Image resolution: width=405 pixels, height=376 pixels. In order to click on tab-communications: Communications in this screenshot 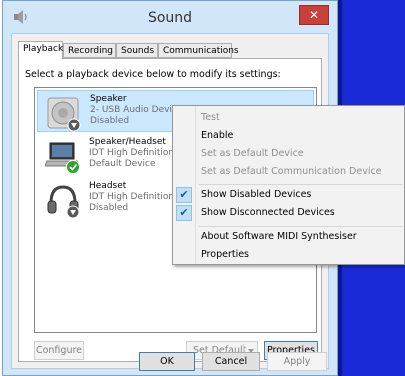, I will do `click(198, 50)`.